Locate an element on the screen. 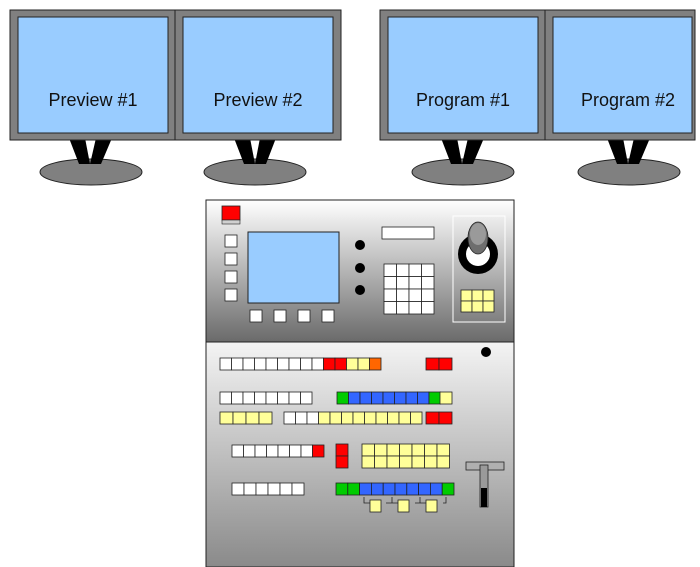 This screenshot has height=567, width=700. monitor-program-1: Program #1 is located at coordinates (463, 97).